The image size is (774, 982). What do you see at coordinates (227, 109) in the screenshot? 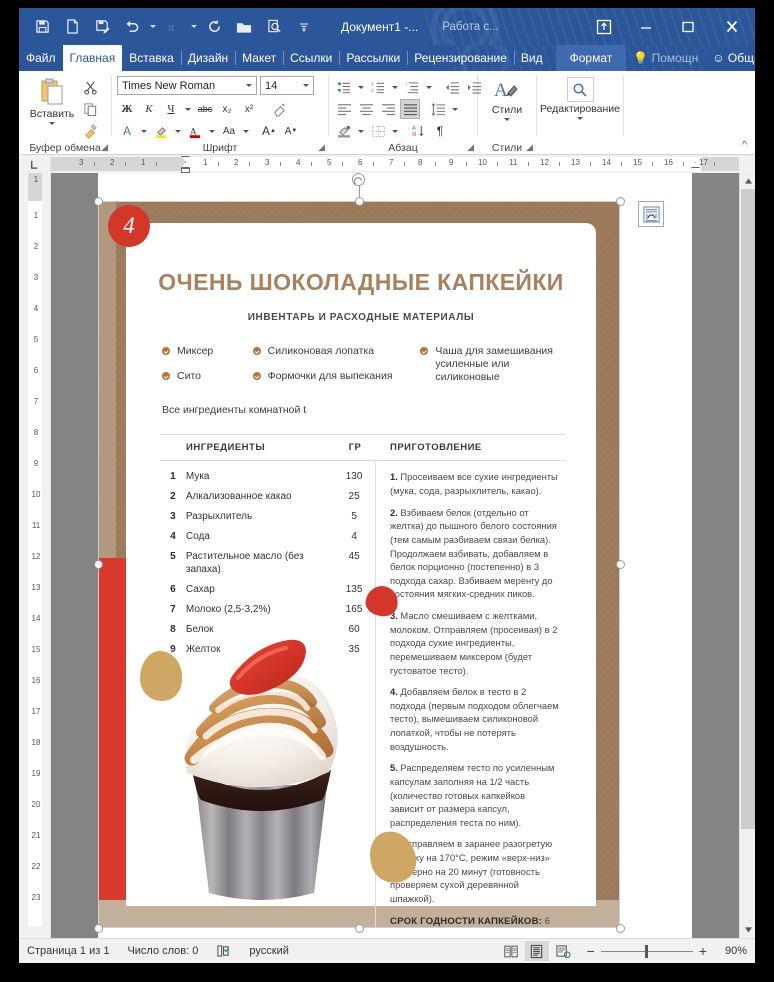
I see `subscript-button: x₂` at bounding box center [227, 109].